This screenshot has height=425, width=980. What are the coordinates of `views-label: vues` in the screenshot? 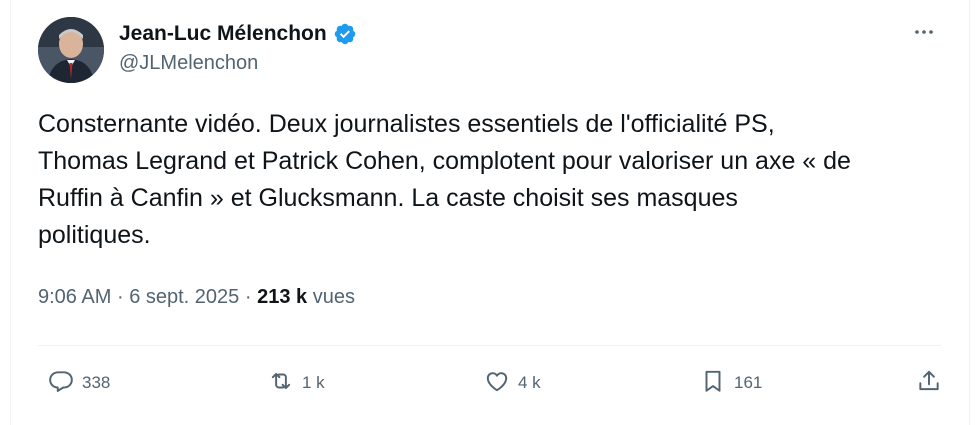 It's located at (333, 297).